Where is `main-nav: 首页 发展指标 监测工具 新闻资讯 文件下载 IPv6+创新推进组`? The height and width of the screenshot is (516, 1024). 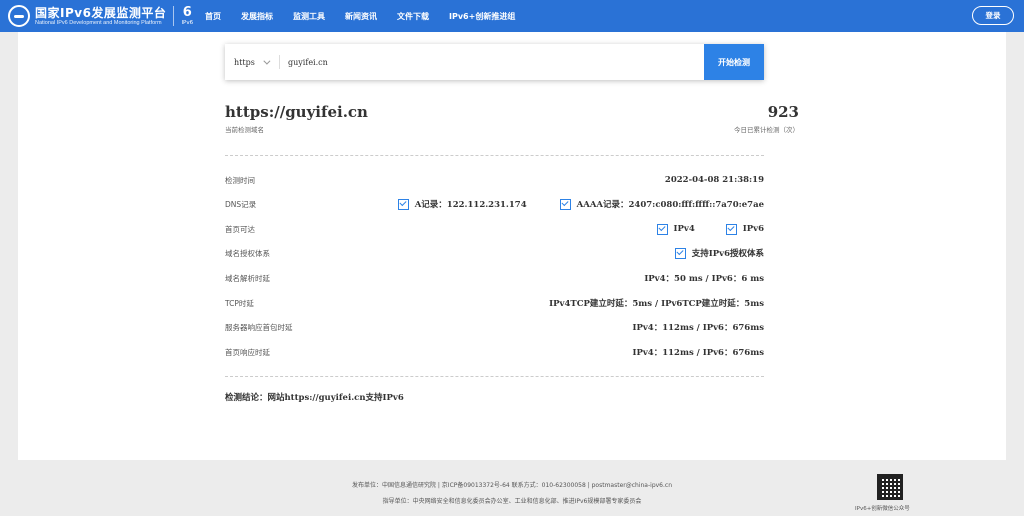 main-nav: 首页 发展指标 监测工具 新闻资讯 文件下载 IPv6+创新推进组 is located at coordinates (370, 16).